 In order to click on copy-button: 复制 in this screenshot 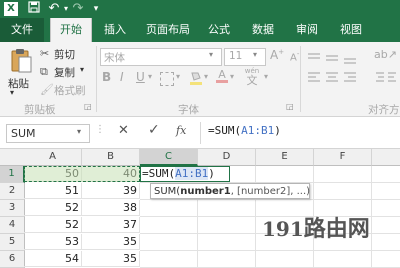, I will do `click(64, 72)`.